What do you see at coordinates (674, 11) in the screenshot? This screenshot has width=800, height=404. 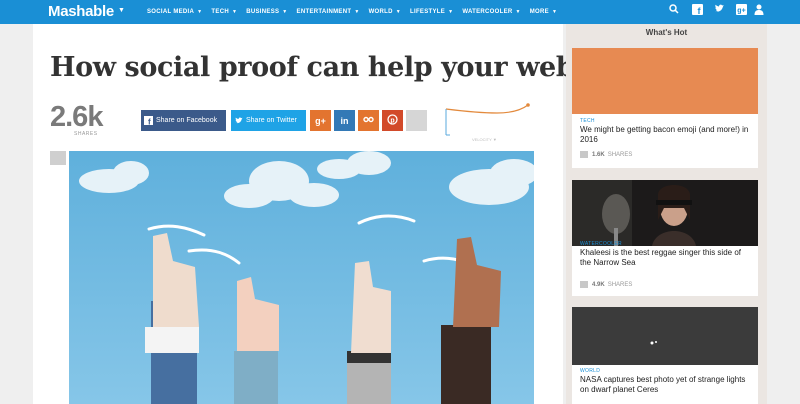 I see `search-icon` at bounding box center [674, 11].